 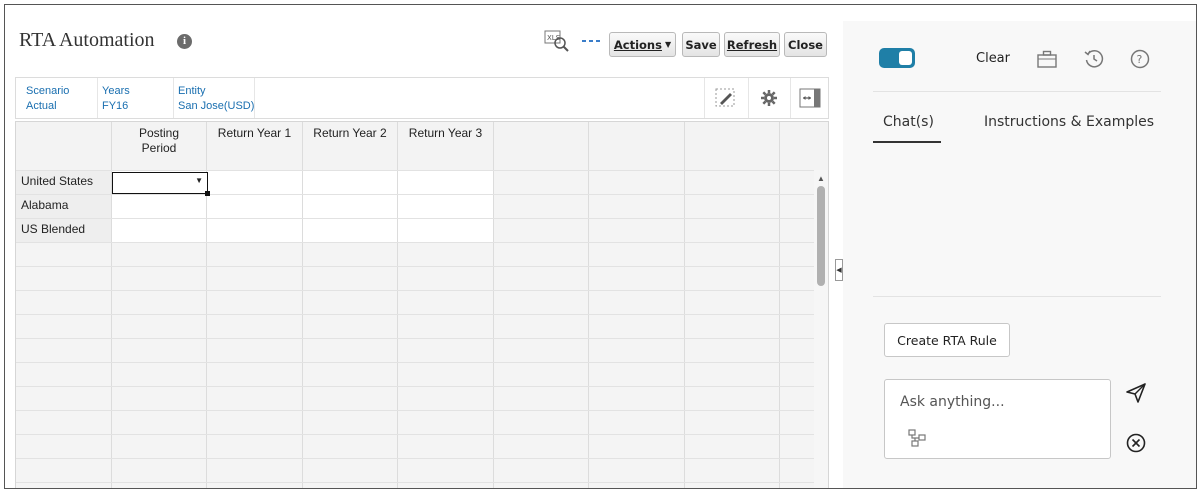 I want to click on page-title: RTA Automation, so click(x=87, y=40).